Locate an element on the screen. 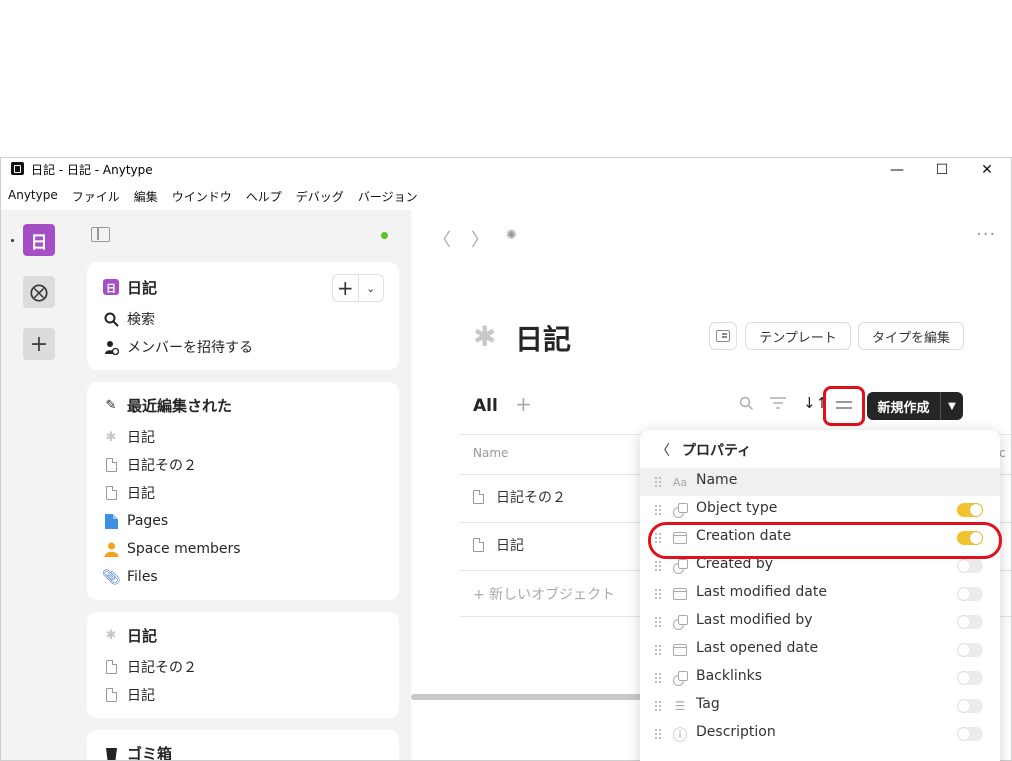  menu-file: ファイル is located at coordinates (96, 196).